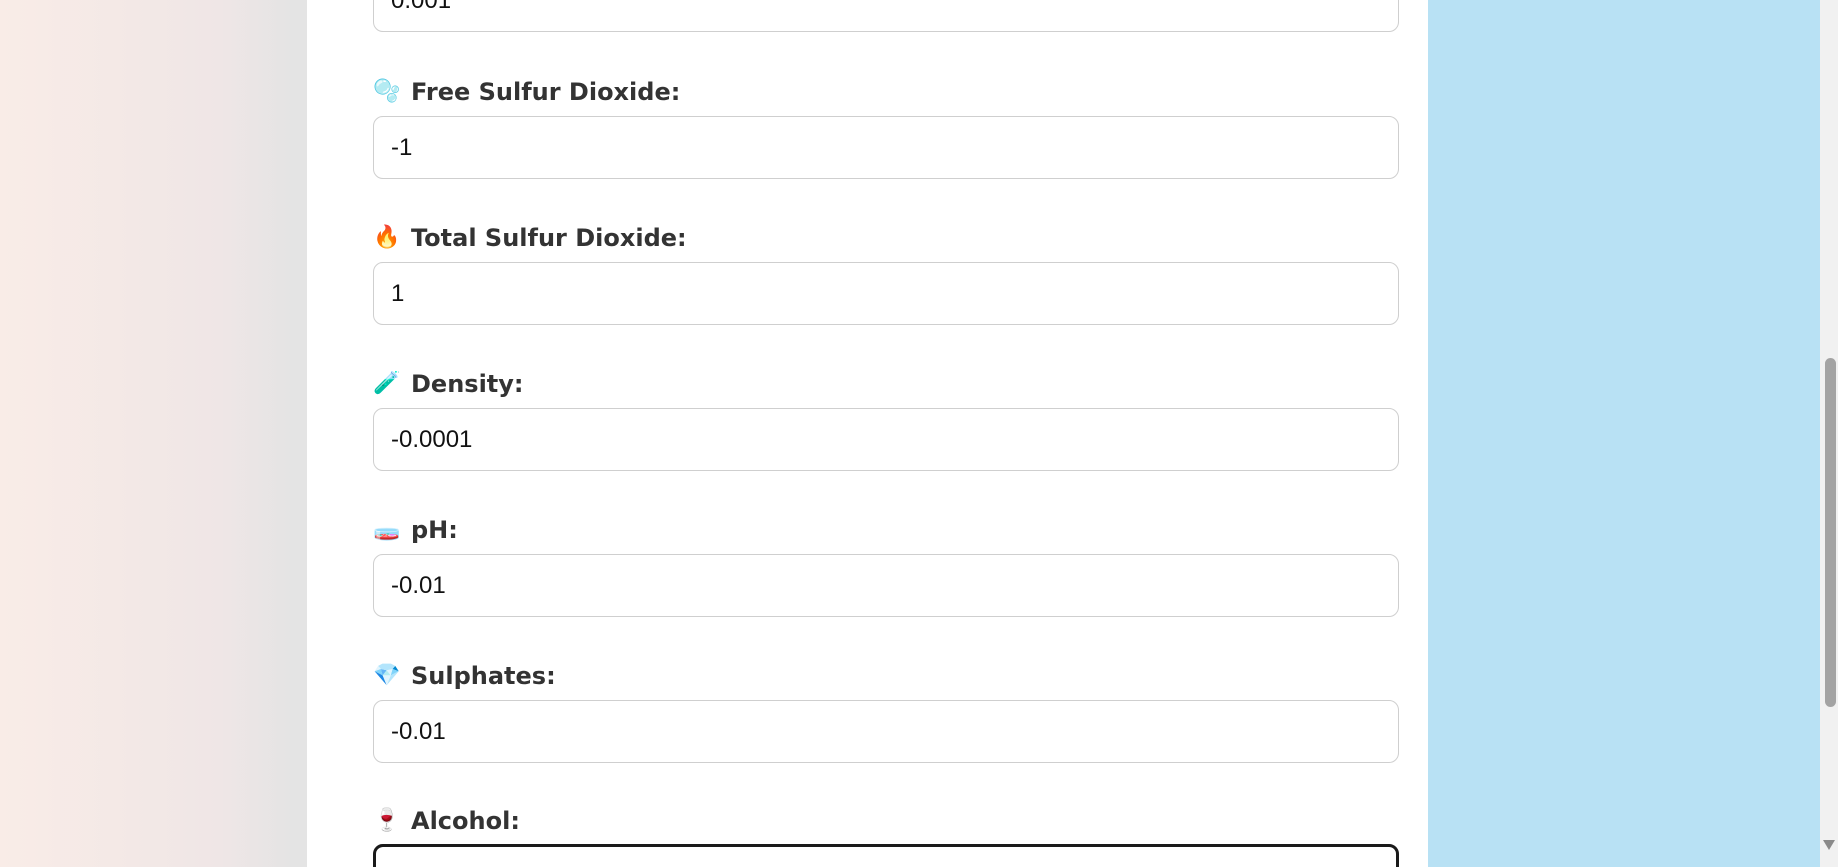 This screenshot has height=867, width=1838. I want to click on vertical-scrollbar, so click(1829, 433).